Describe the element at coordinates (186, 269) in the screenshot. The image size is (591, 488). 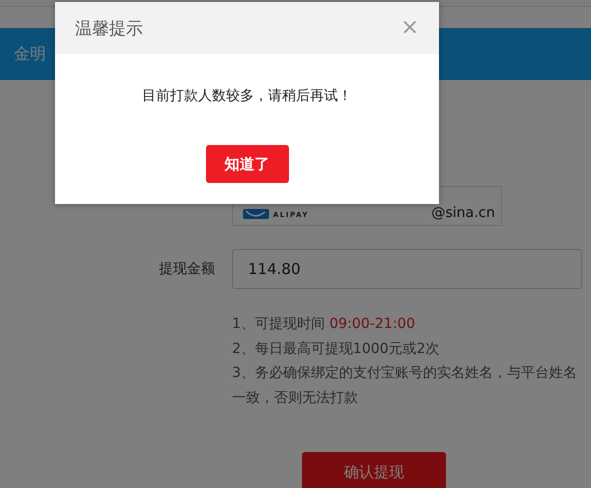
I see `field-label: 提现金额` at that location.